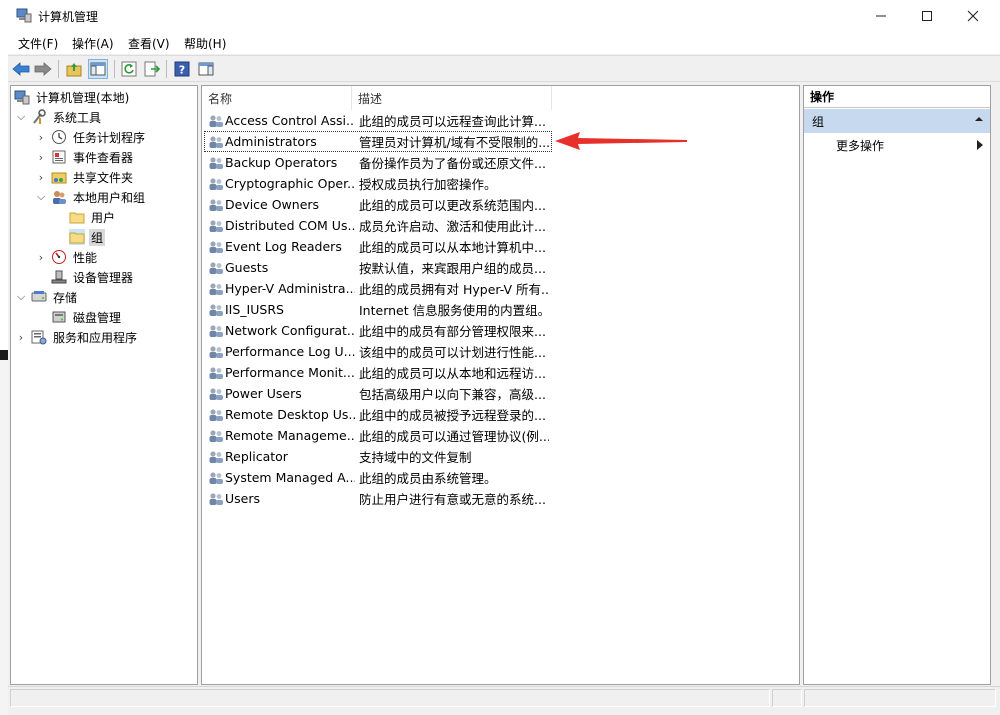 The width and height of the screenshot is (1000, 715). What do you see at coordinates (149, 43) in the screenshot?
I see `menu-view: 查看(V)` at bounding box center [149, 43].